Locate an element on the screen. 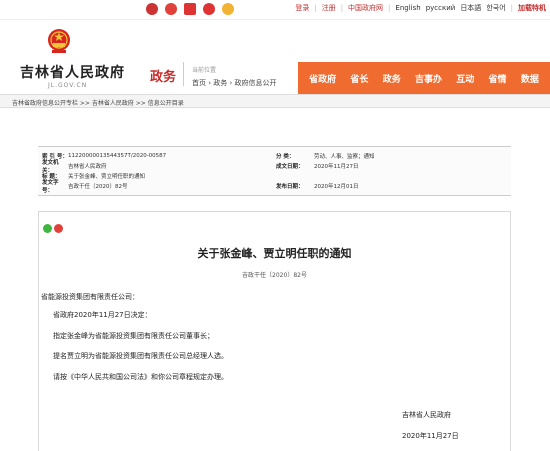 The height and width of the screenshot is (451, 550). nav-item-governor: 省长 is located at coordinates (359, 78).